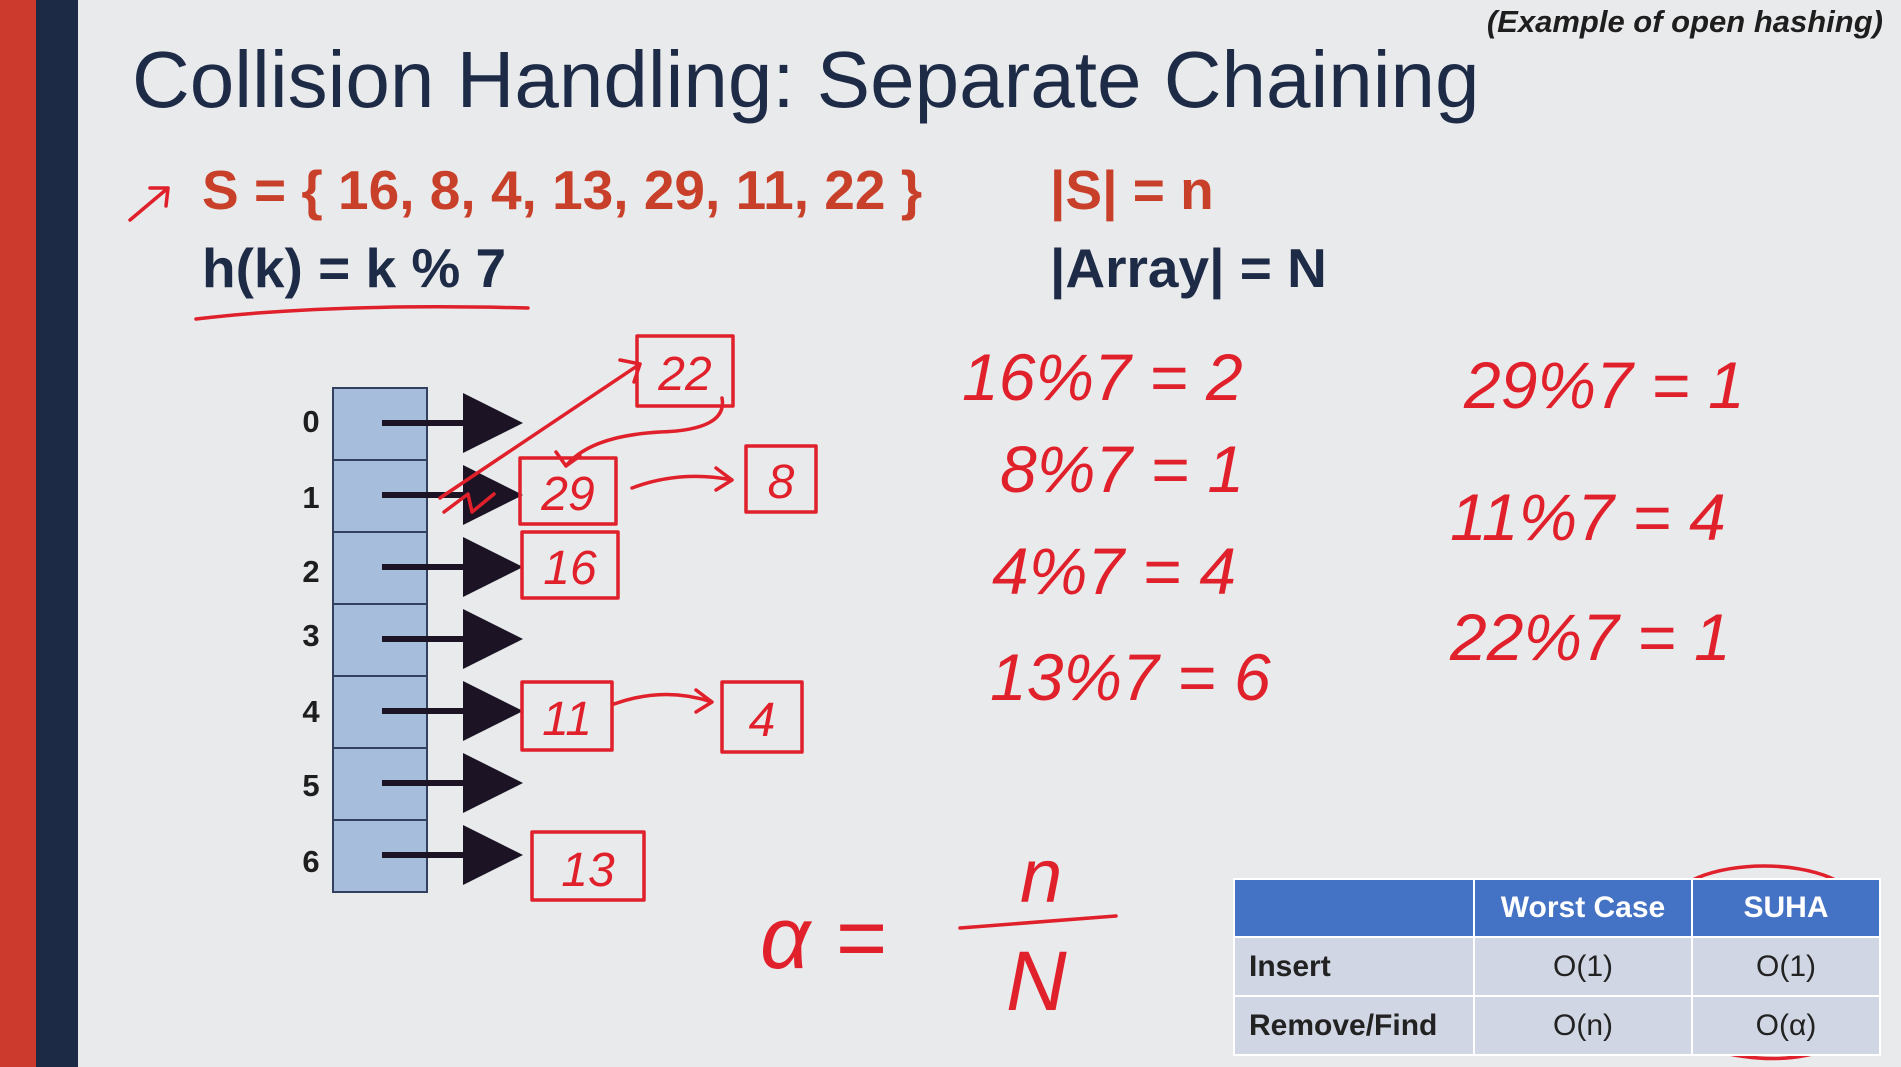 The image size is (1901, 1067). Describe the element at coordinates (1122, 469) in the screenshot. I see `computation-line: 8%7 = 1` at that location.